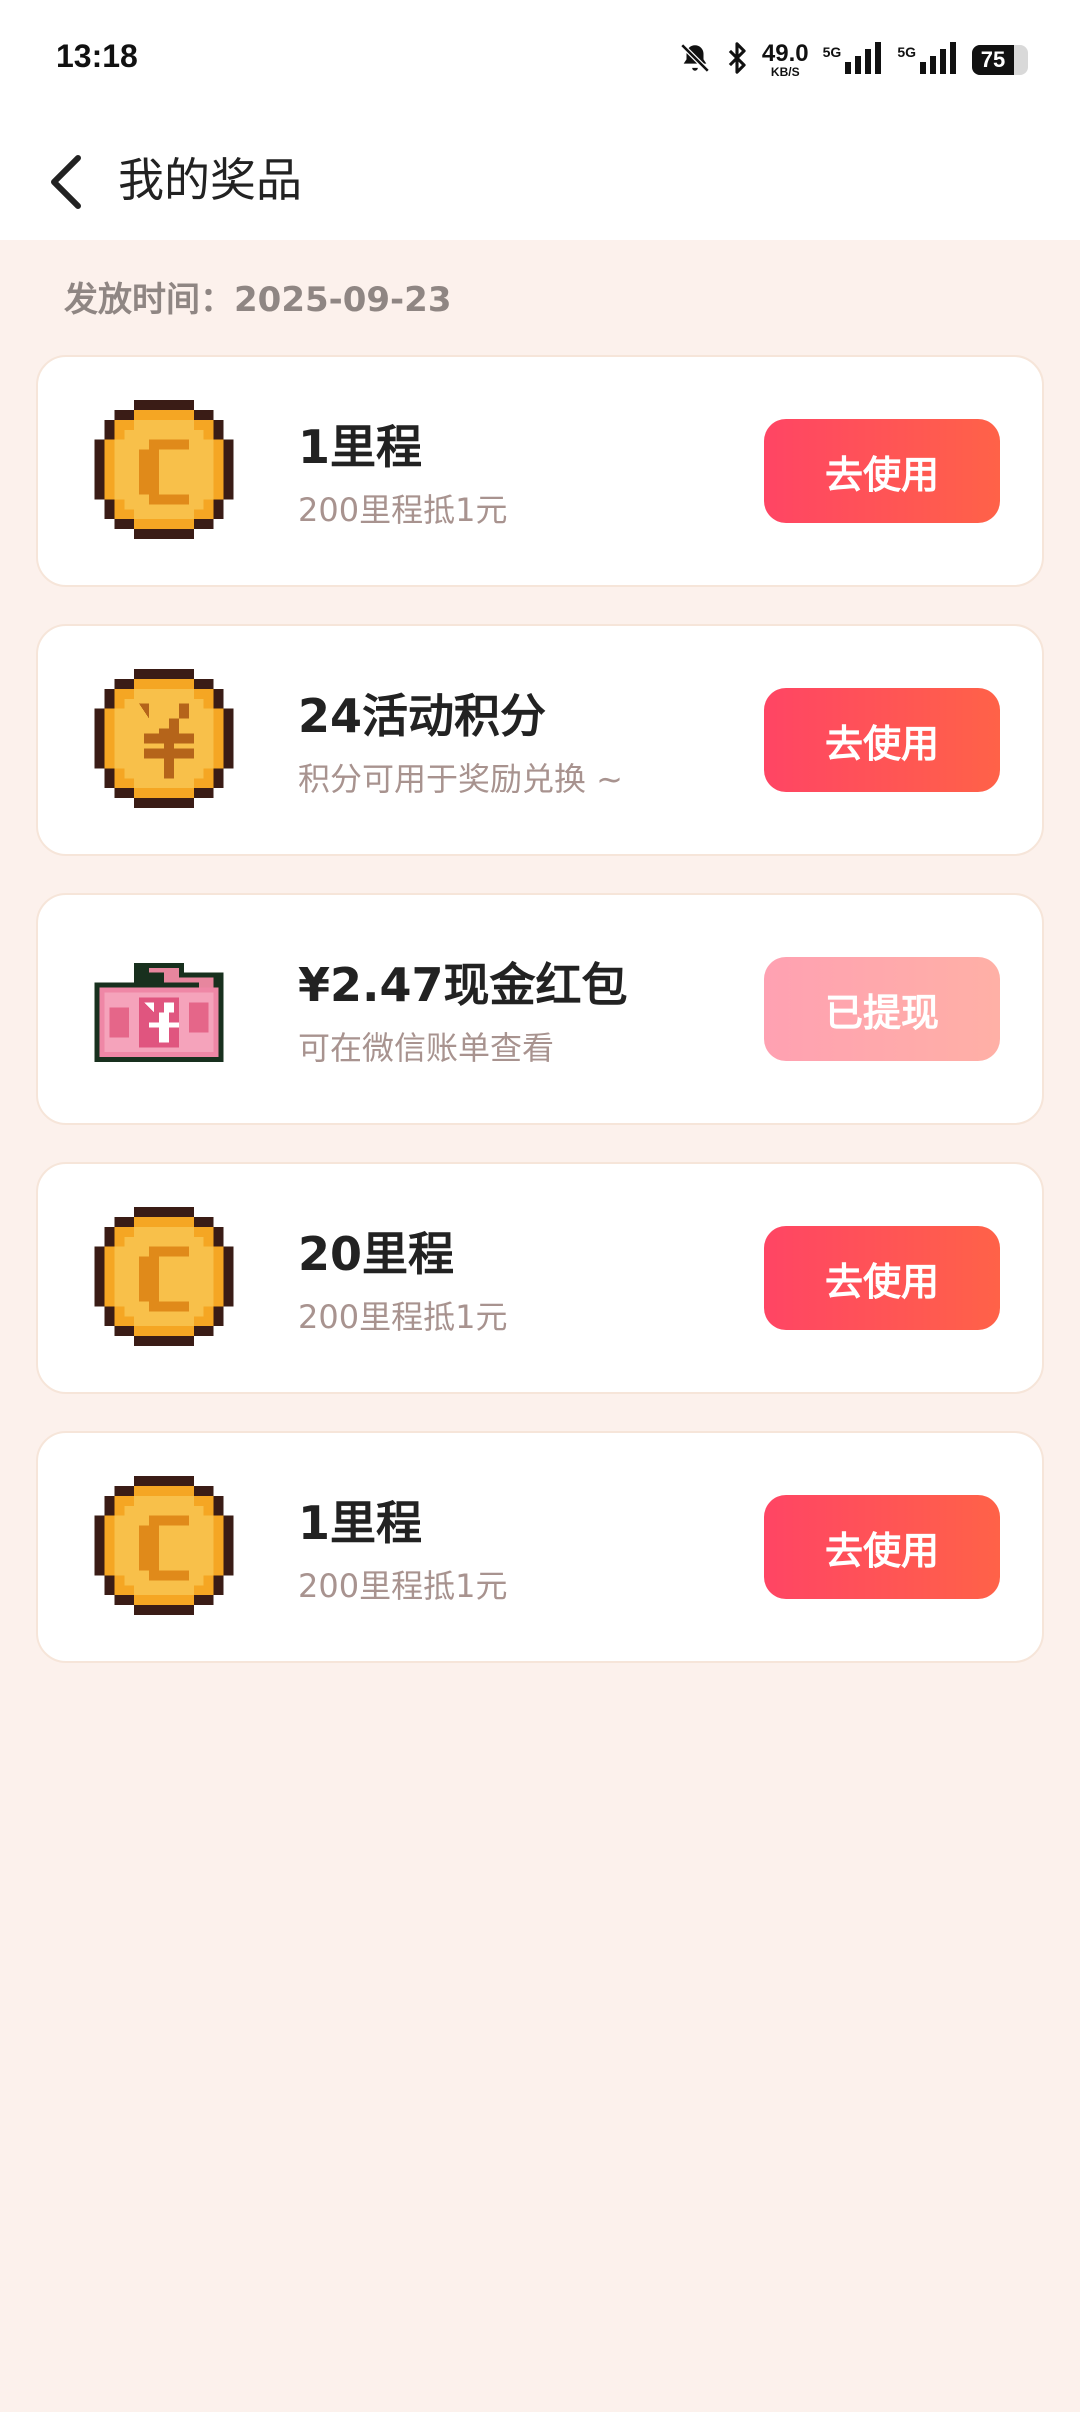  I want to click on withdrawn-button: 已提现, so click(882, 1009).